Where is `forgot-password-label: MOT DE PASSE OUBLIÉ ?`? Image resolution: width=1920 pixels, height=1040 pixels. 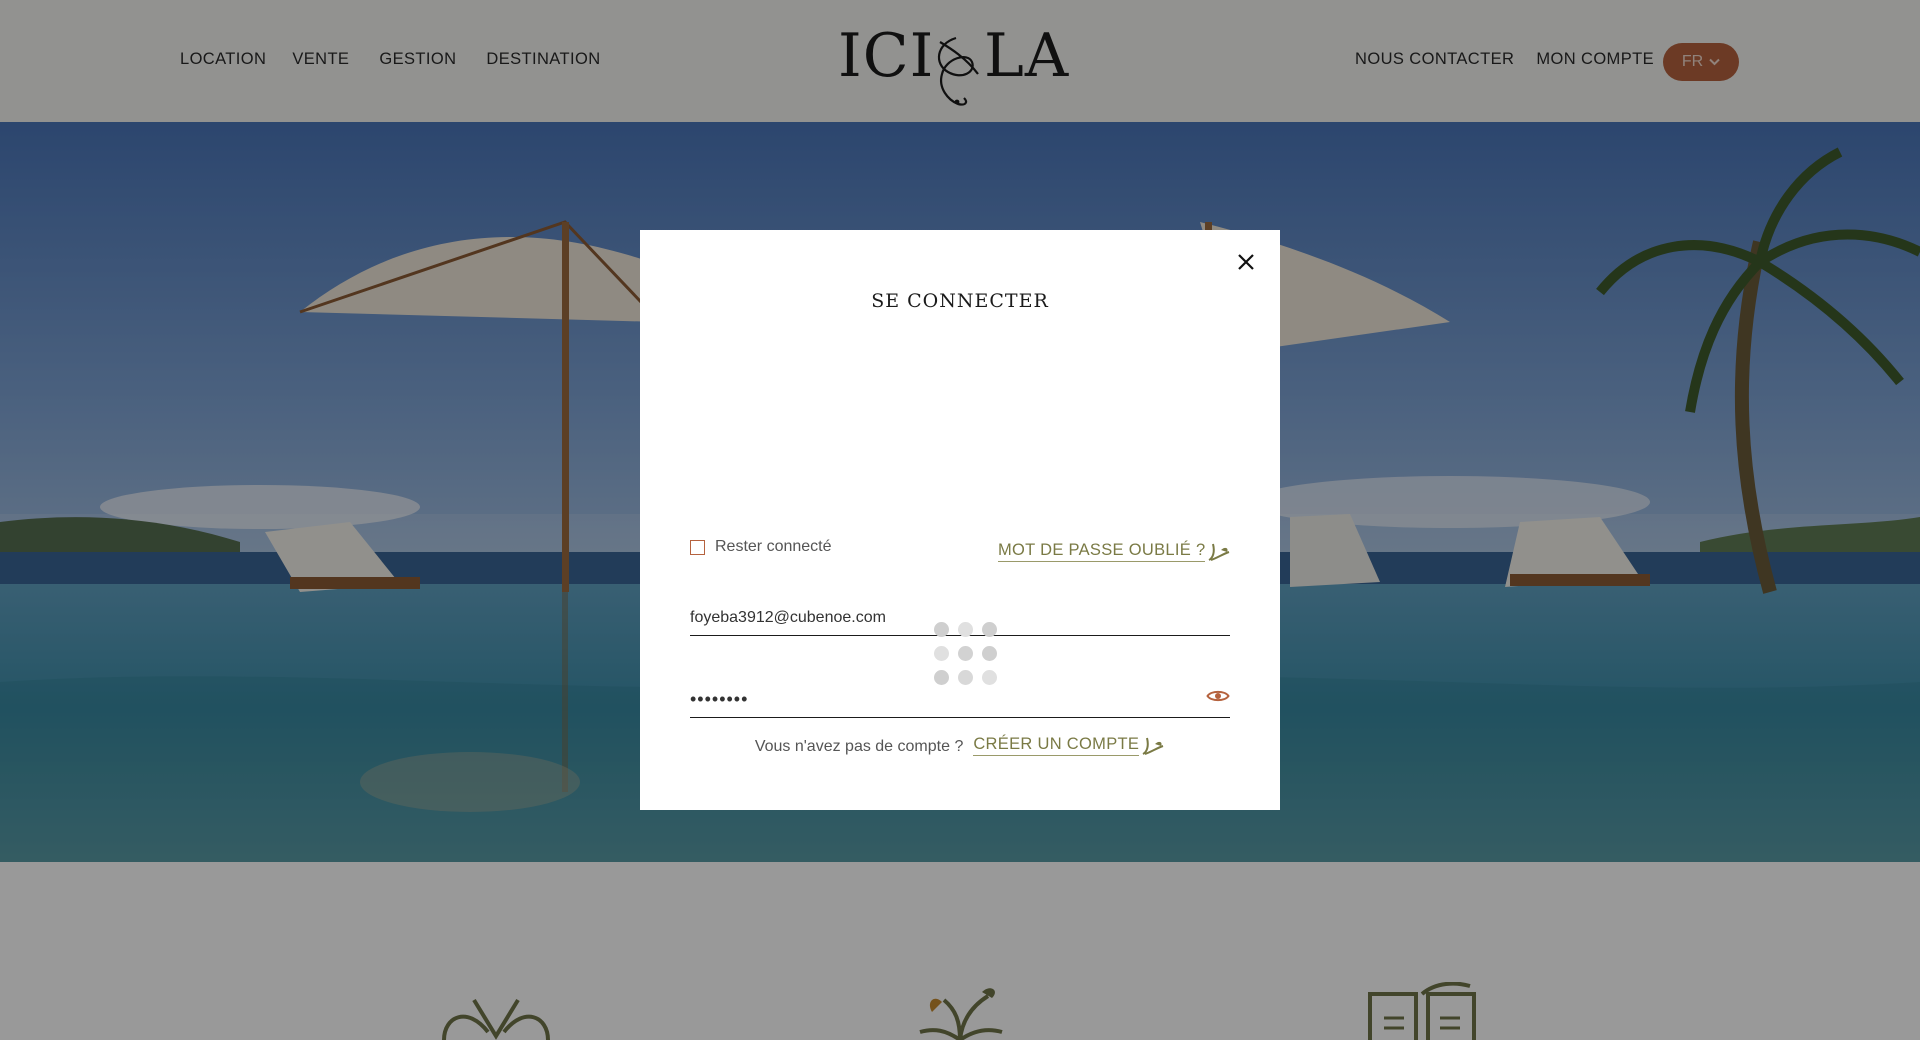
forgot-password-label: MOT DE PASSE OUBLIÉ ? is located at coordinates (1102, 551).